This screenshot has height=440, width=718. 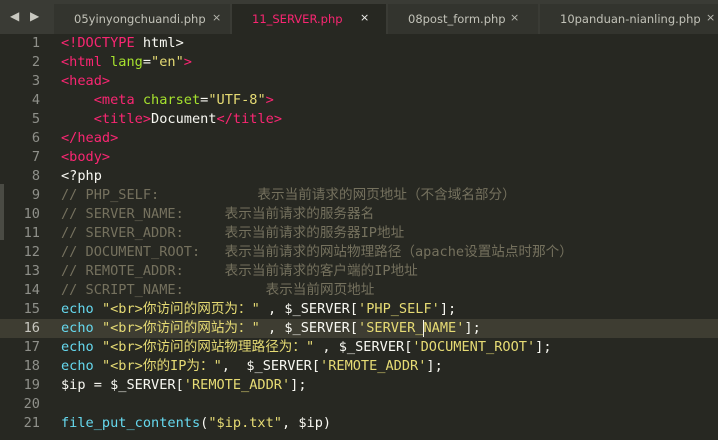 I want to click on code-token: <?php, so click(x=81, y=176).